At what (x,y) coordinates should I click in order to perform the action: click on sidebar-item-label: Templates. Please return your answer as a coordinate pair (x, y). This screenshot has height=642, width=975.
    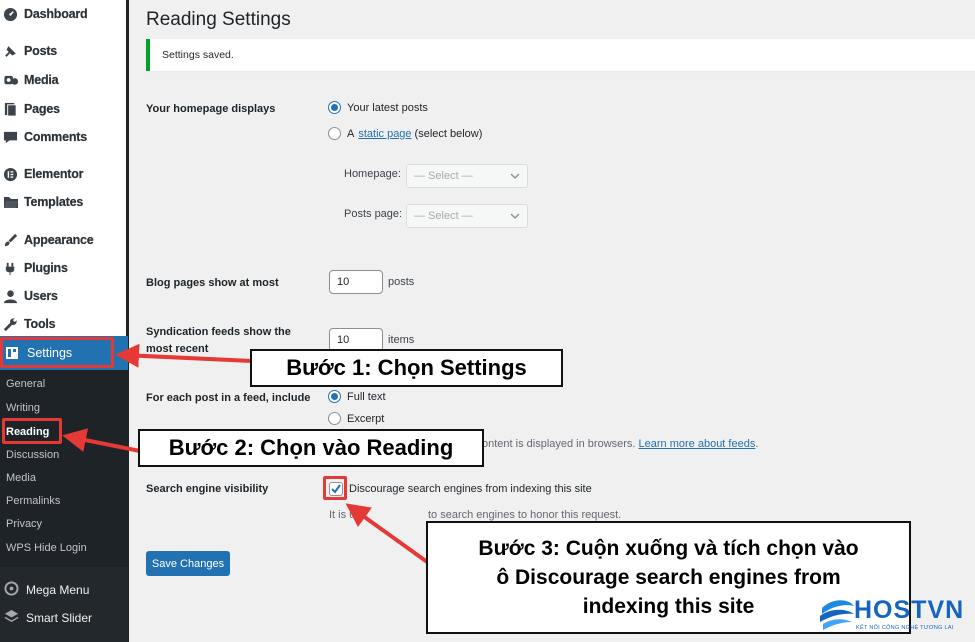
    Looking at the image, I should click on (54, 202).